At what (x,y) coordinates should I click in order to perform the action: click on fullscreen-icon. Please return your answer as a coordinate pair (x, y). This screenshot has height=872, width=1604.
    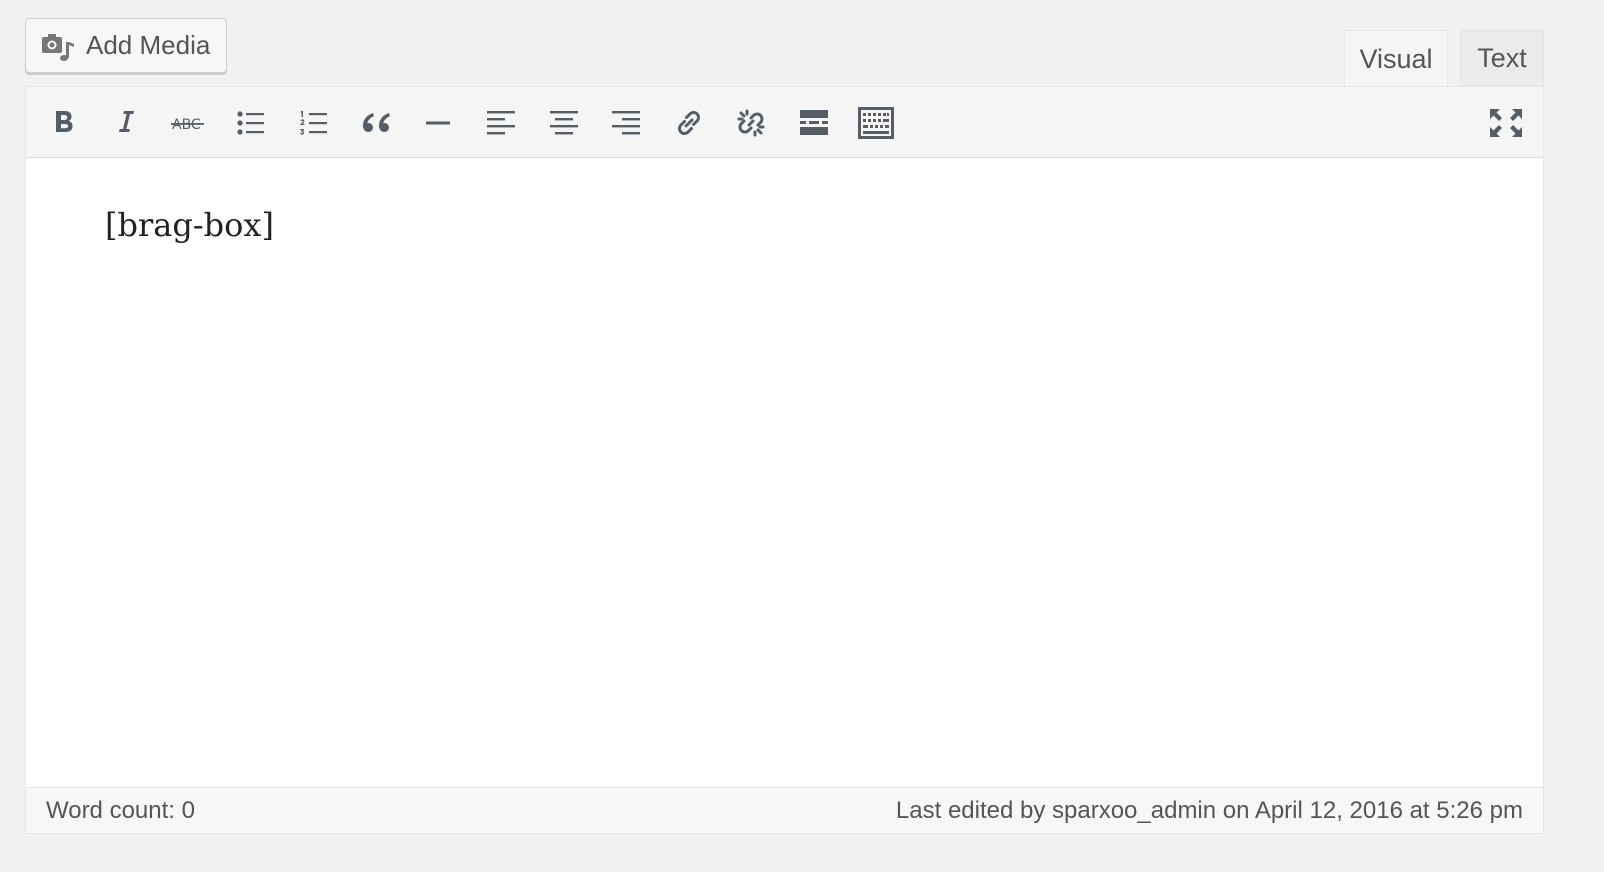
    Looking at the image, I should click on (1506, 123).